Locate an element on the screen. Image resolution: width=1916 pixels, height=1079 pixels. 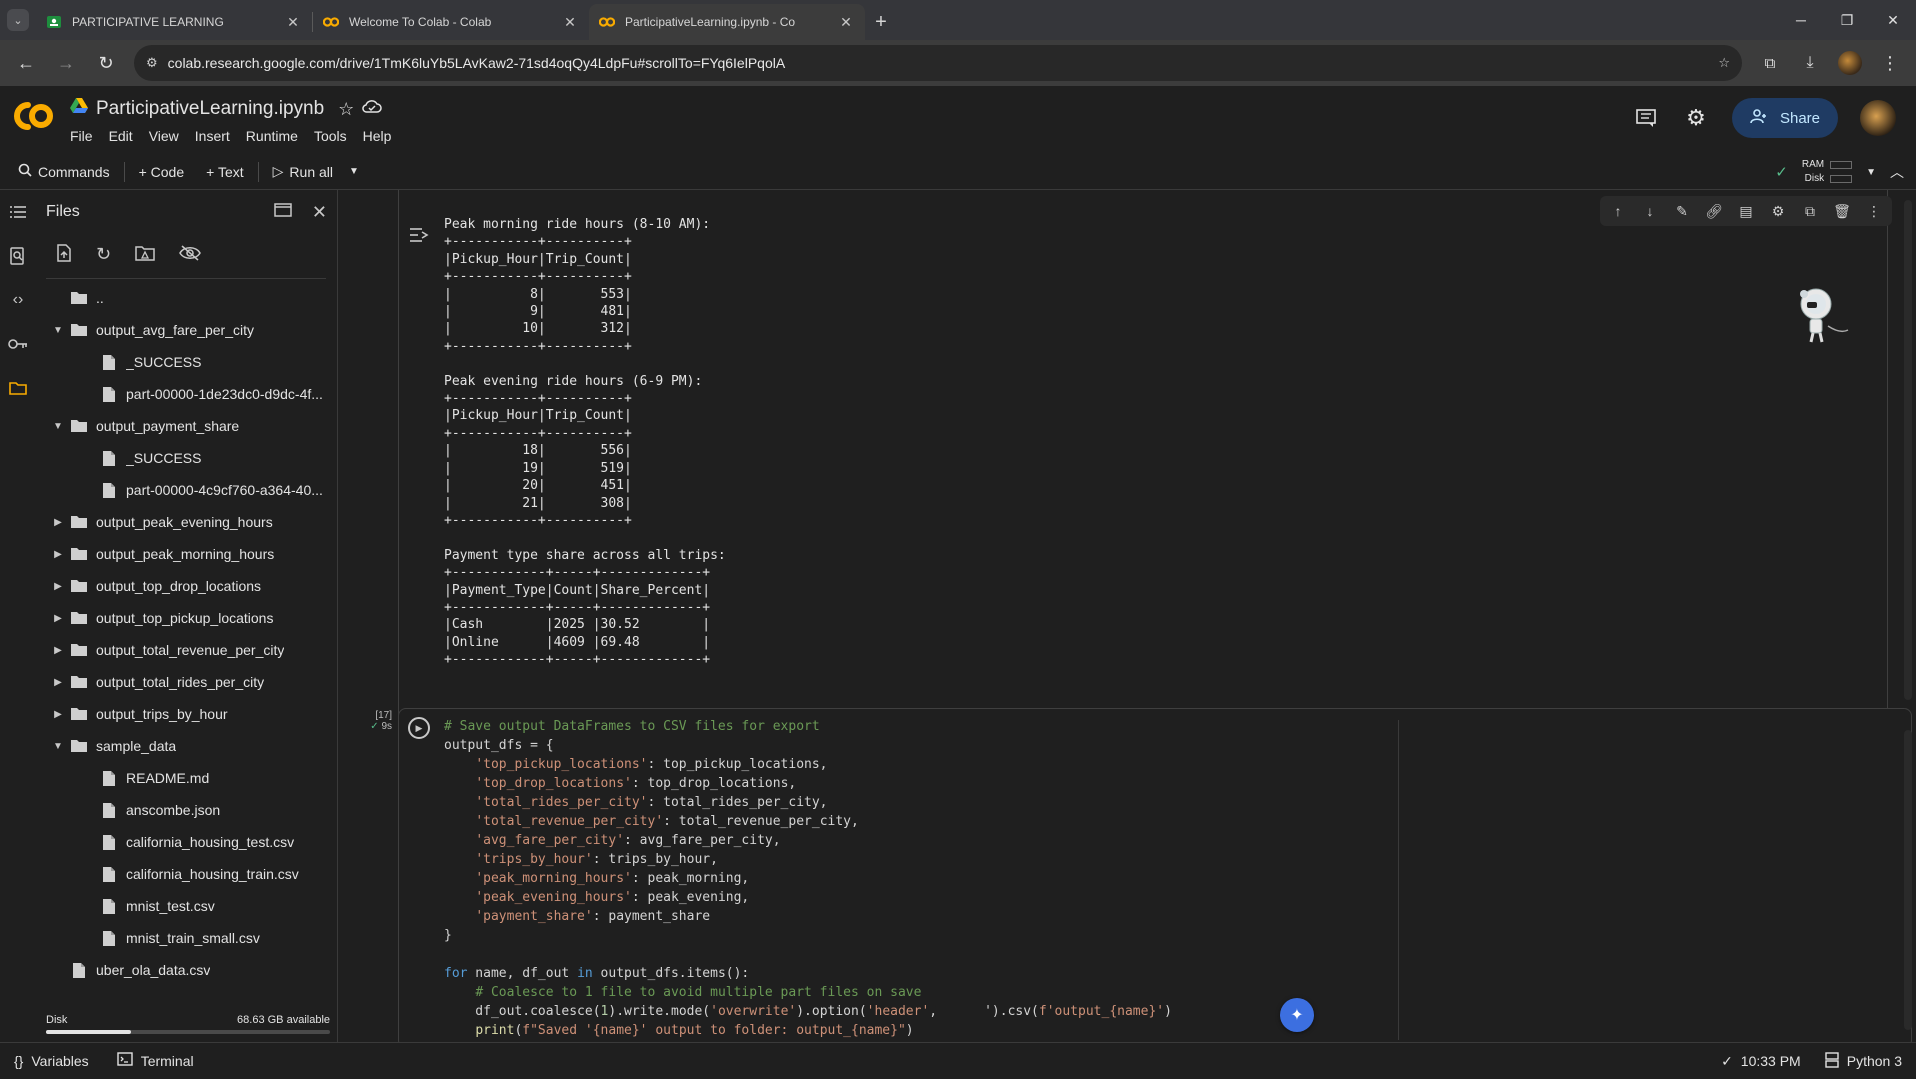
folder-item: ▶ output_top_drop_locations is located at coordinates (186, 586).